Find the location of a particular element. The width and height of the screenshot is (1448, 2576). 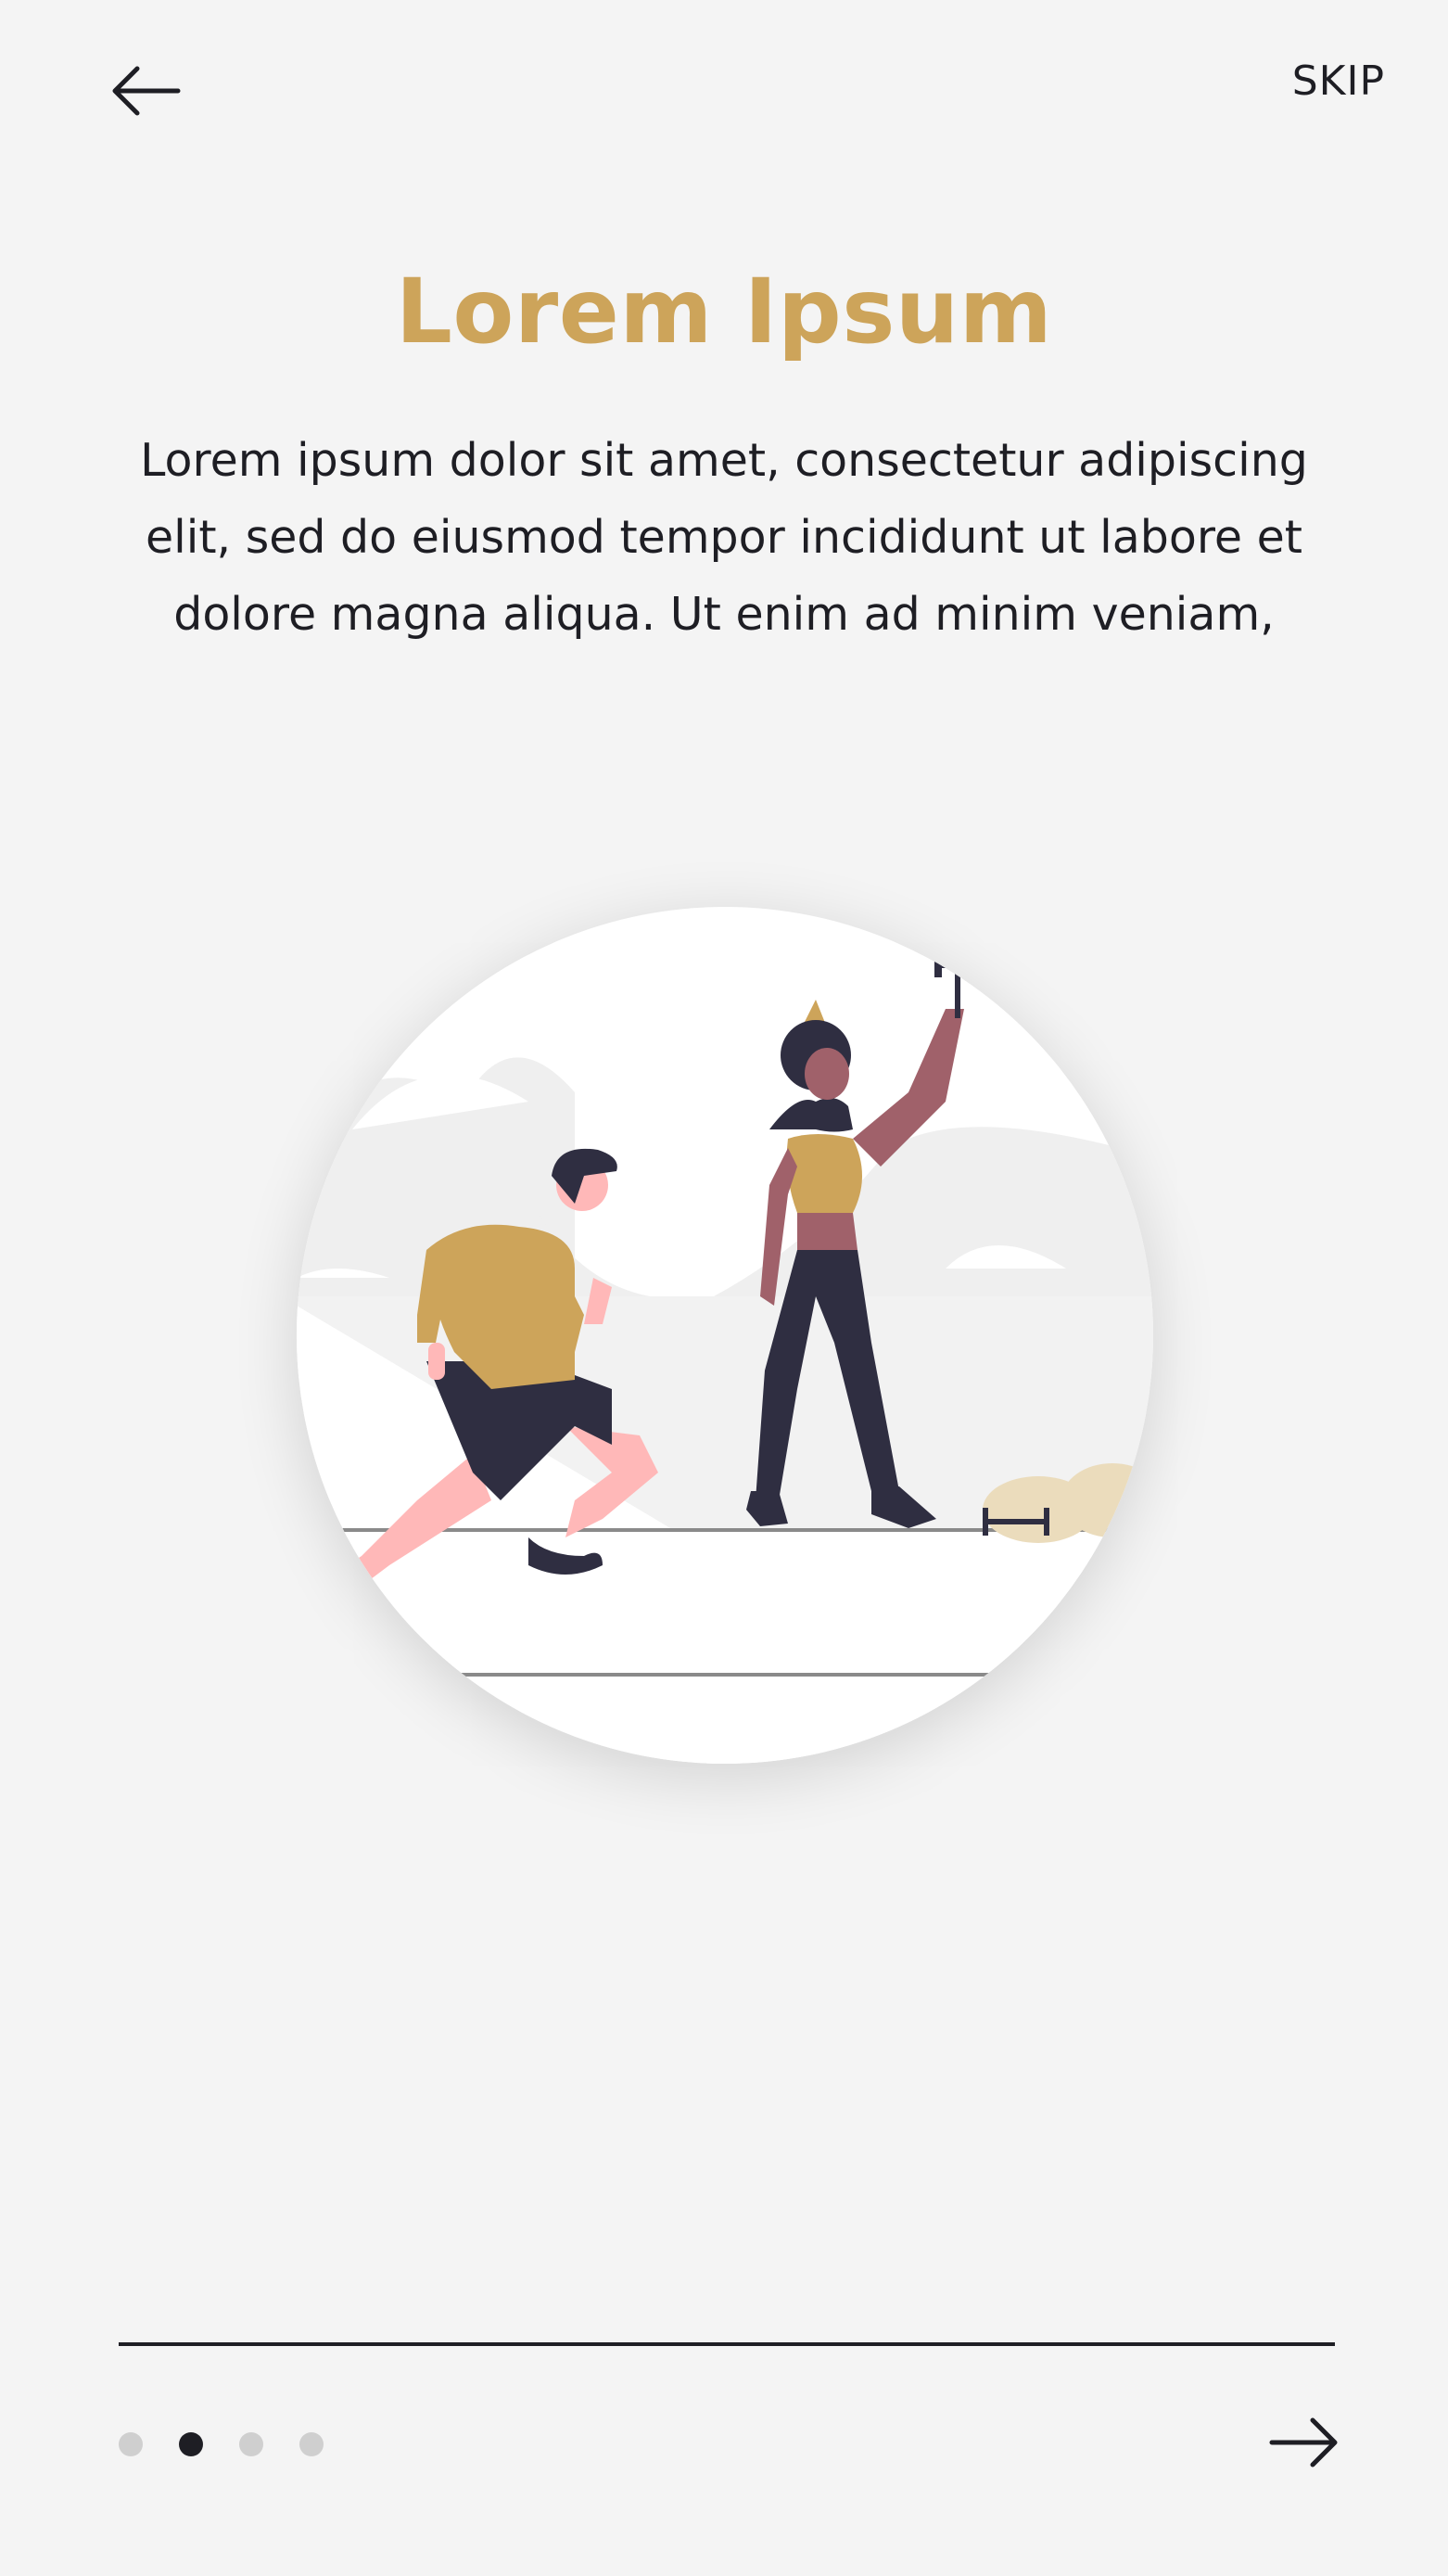

skip-button: SKIP is located at coordinates (1339, 81).